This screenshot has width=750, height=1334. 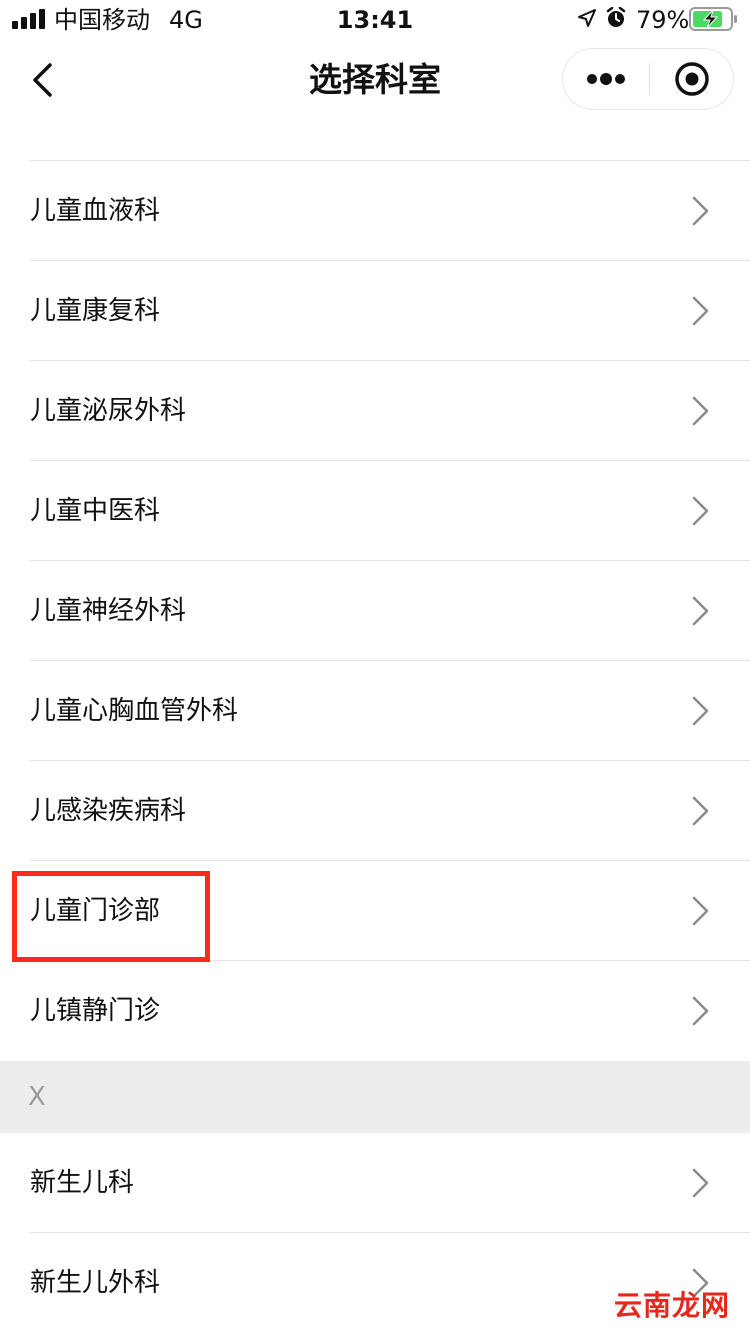 What do you see at coordinates (95, 311) in the screenshot?
I see `department-label: 儿童康复科` at bounding box center [95, 311].